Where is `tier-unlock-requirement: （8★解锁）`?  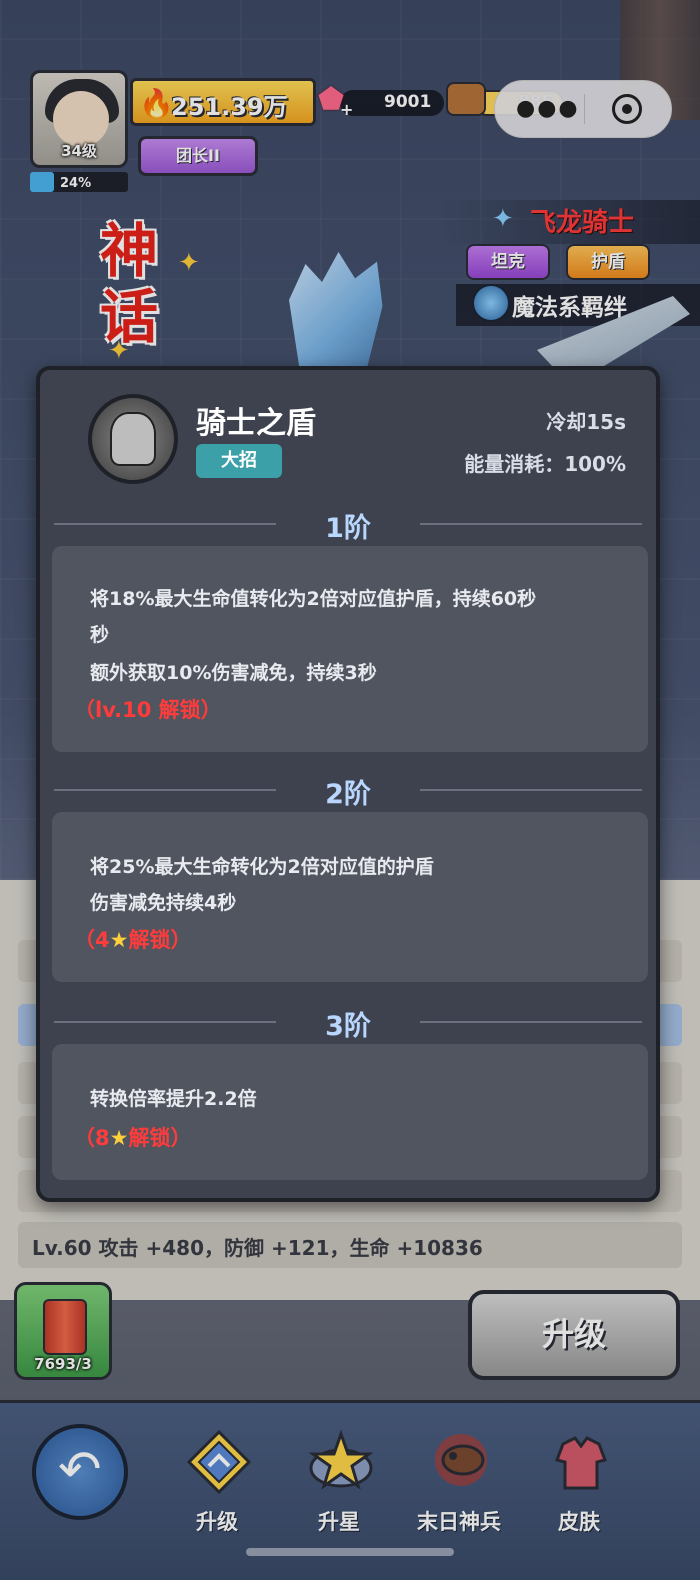
tier-unlock-requirement: （8★解锁） is located at coordinates (132, 1137).